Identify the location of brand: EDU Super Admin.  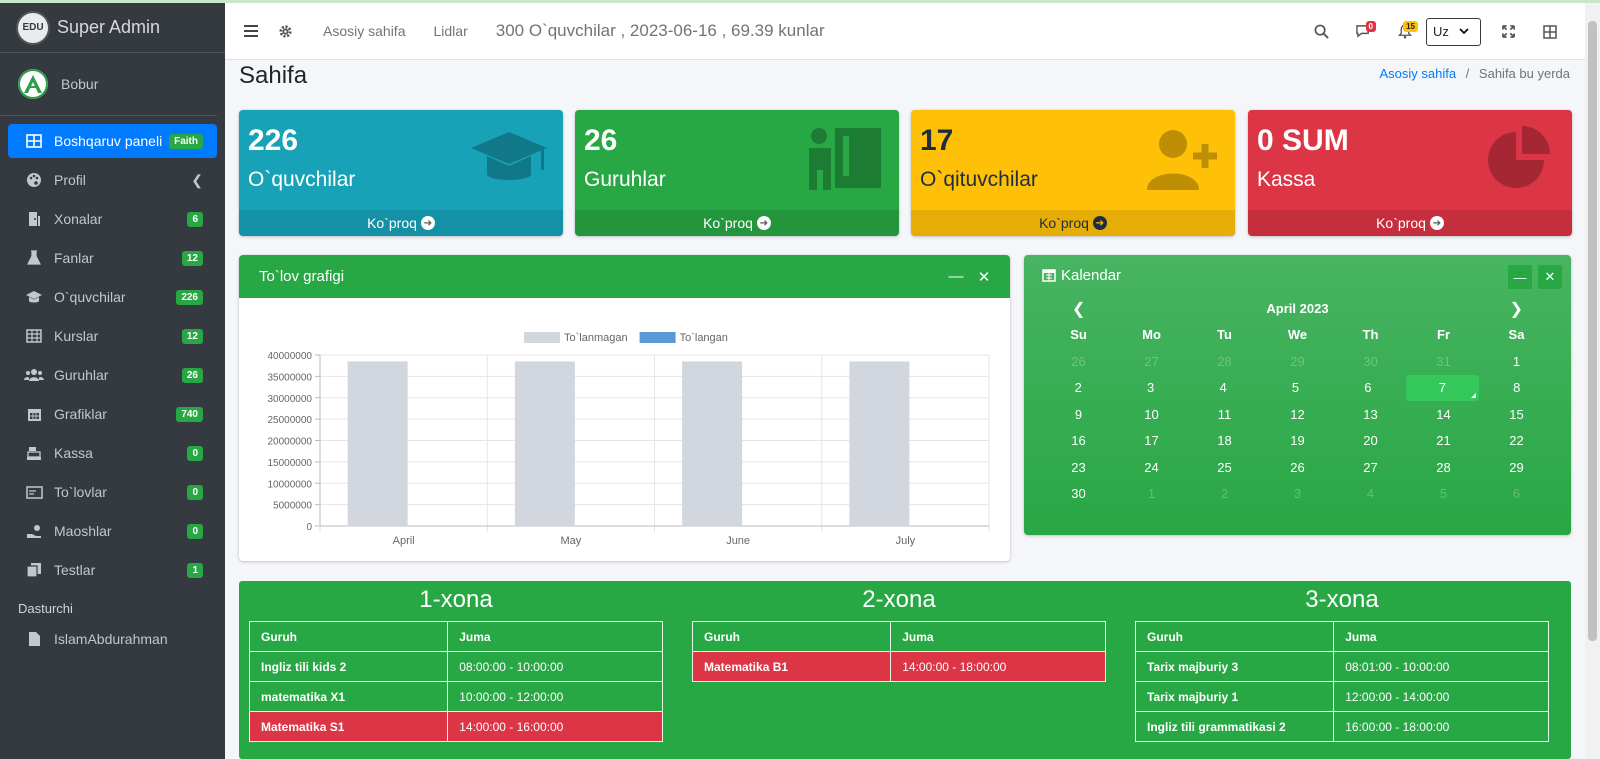
(112, 28).